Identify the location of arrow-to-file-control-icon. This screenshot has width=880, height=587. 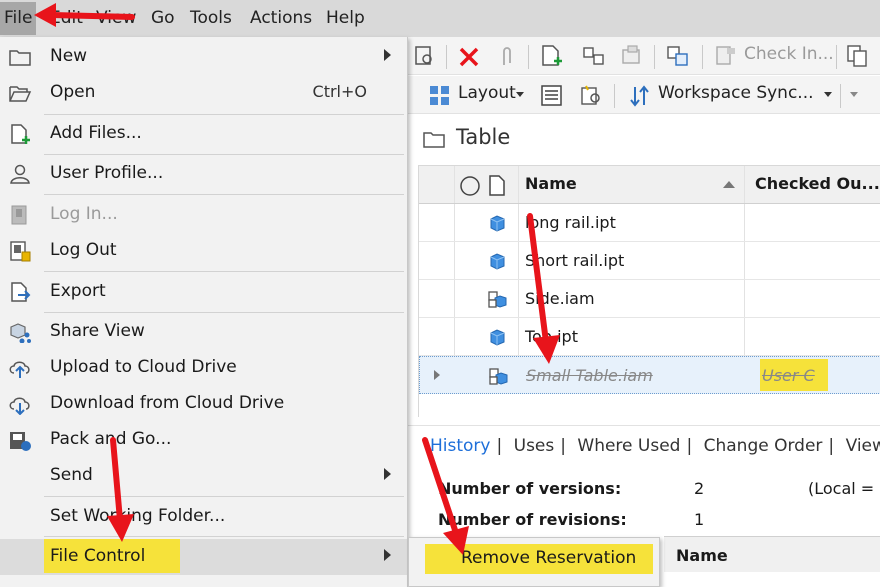
(120, 489).